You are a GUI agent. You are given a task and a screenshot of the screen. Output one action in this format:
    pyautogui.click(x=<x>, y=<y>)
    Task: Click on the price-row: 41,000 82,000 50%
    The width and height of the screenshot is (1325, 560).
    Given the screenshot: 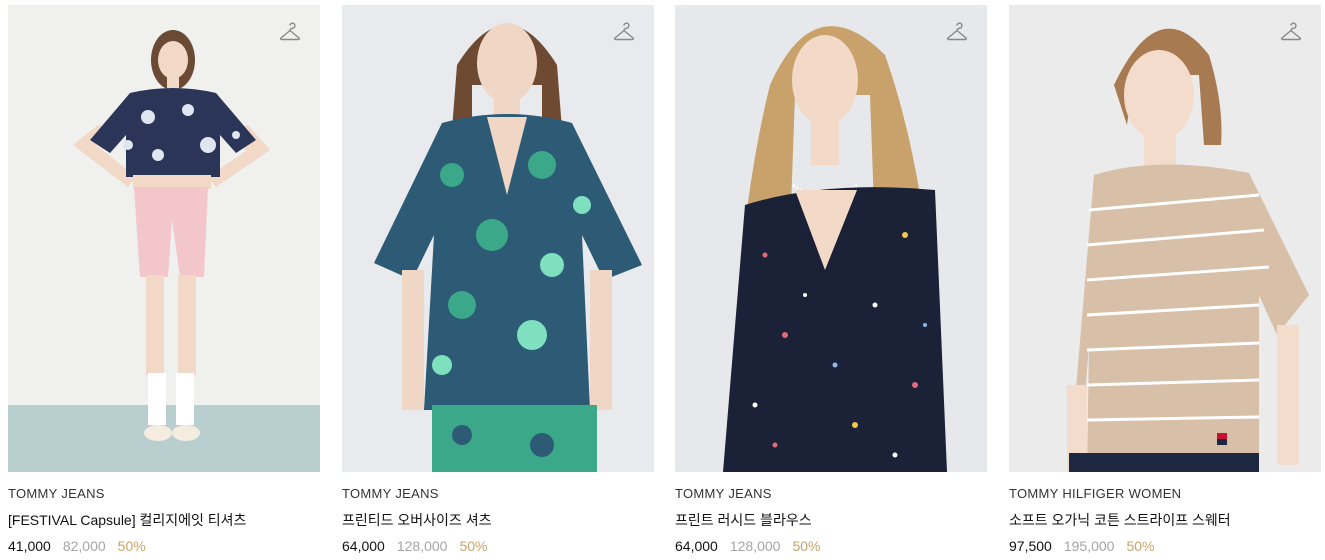 What is the action you would take?
    pyautogui.click(x=164, y=546)
    